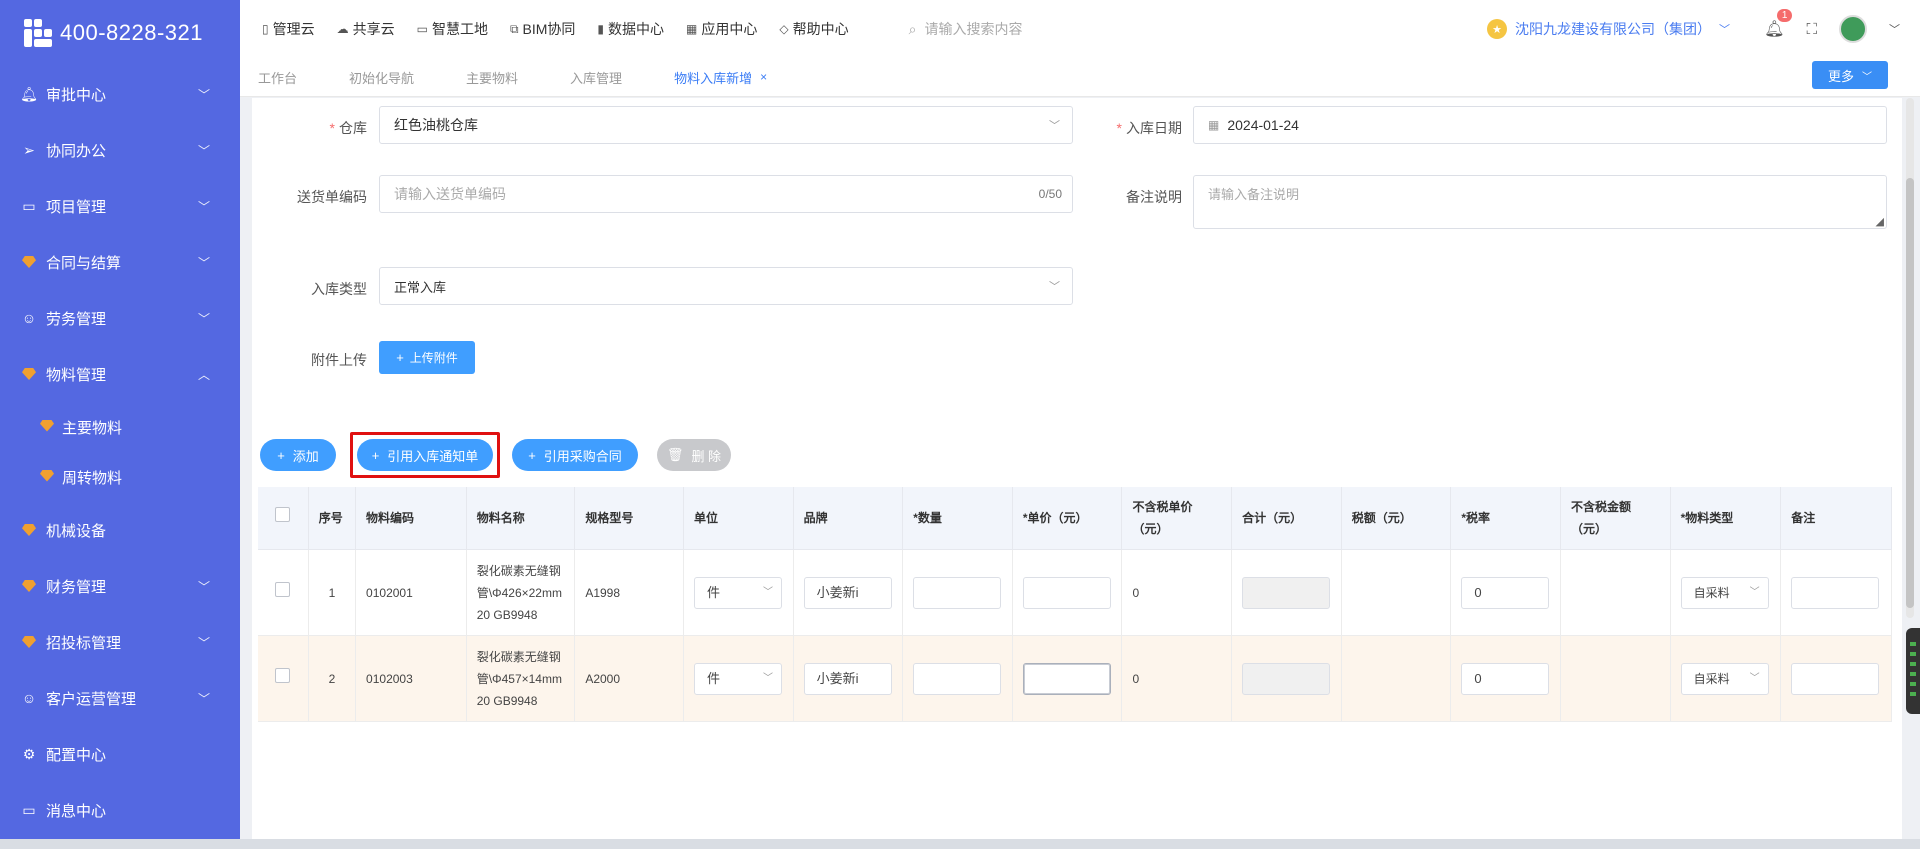 This screenshot has height=849, width=1920. I want to click on tab-inbound-management: 入库管理, so click(596, 77).